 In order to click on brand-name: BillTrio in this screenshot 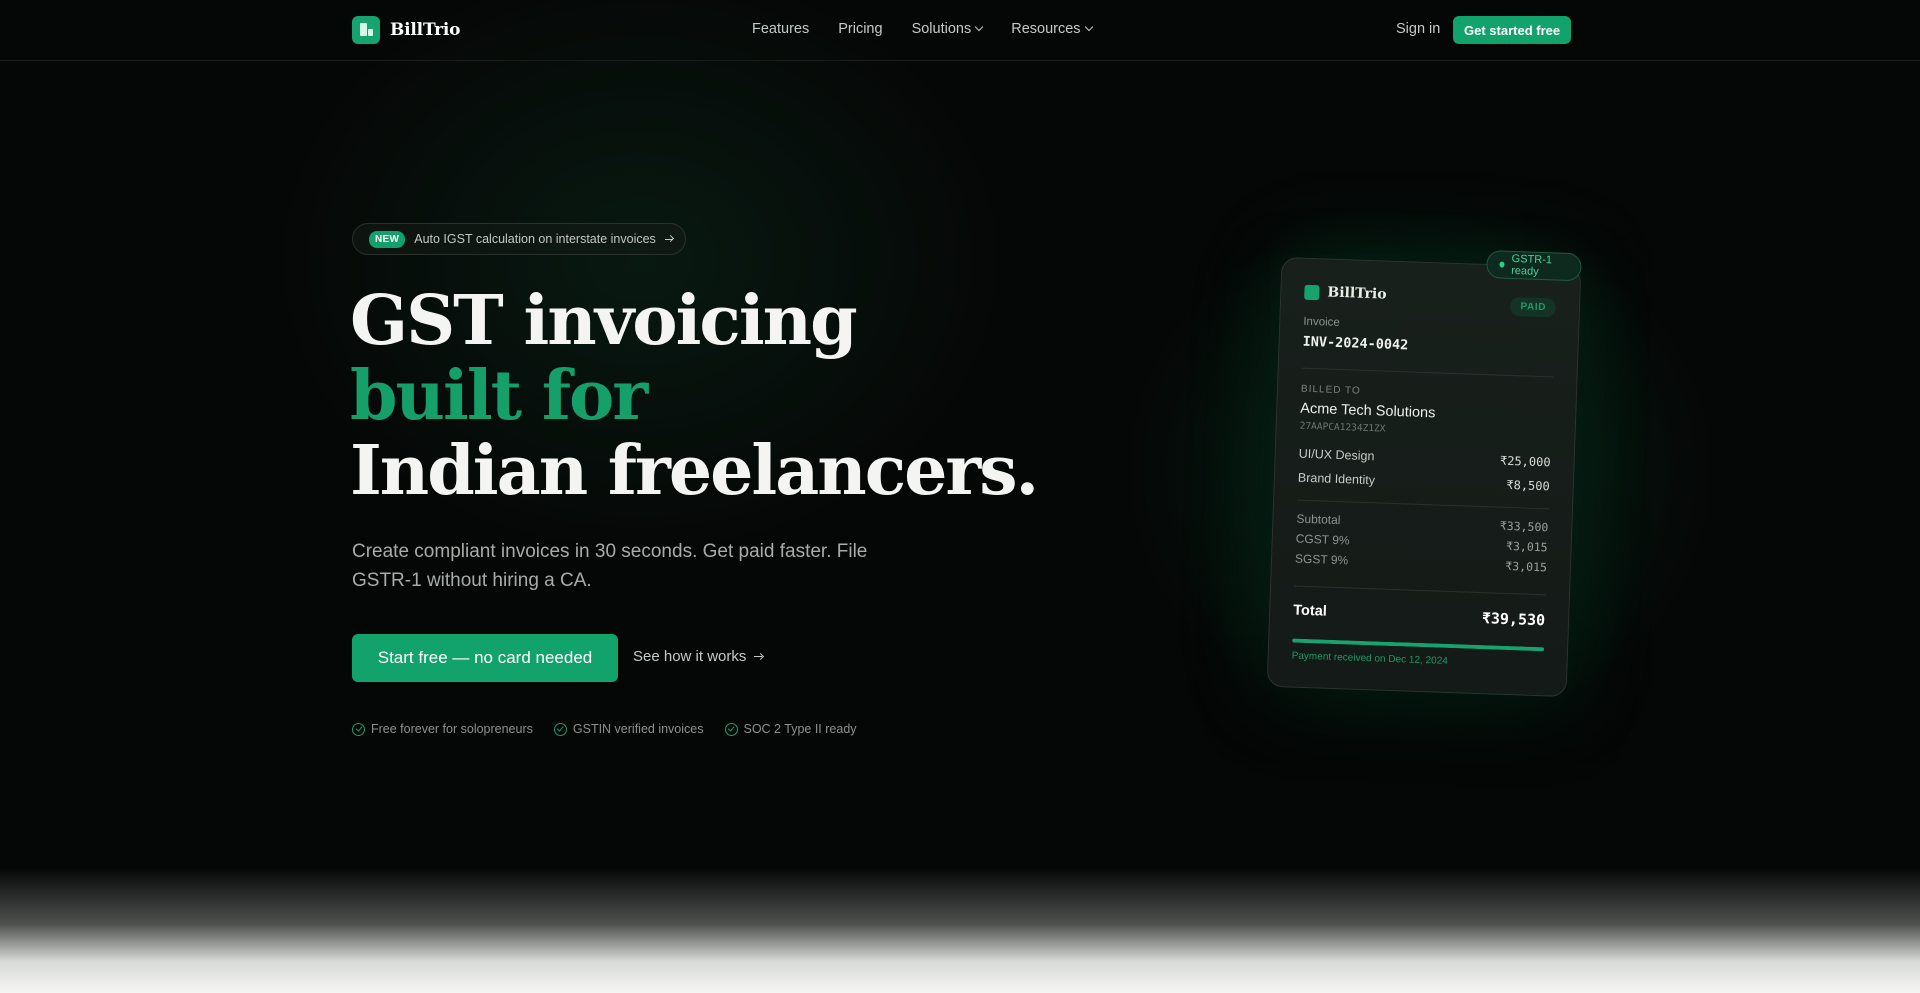, I will do `click(425, 30)`.